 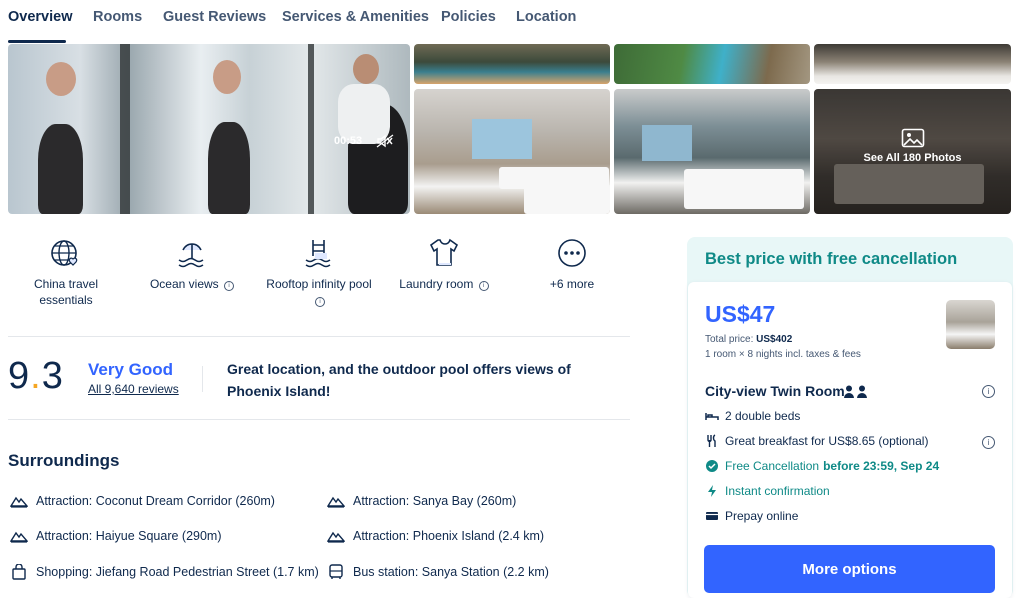 I want to click on feature-beds: 2 double beds, so click(x=752, y=416).